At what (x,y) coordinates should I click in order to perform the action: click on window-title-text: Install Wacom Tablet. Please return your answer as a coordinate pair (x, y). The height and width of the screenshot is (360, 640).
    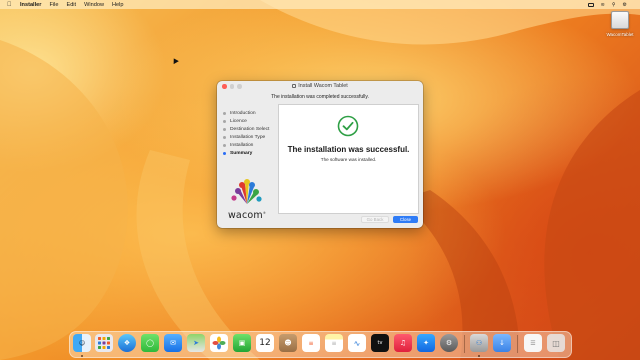
    Looking at the image, I should click on (323, 86).